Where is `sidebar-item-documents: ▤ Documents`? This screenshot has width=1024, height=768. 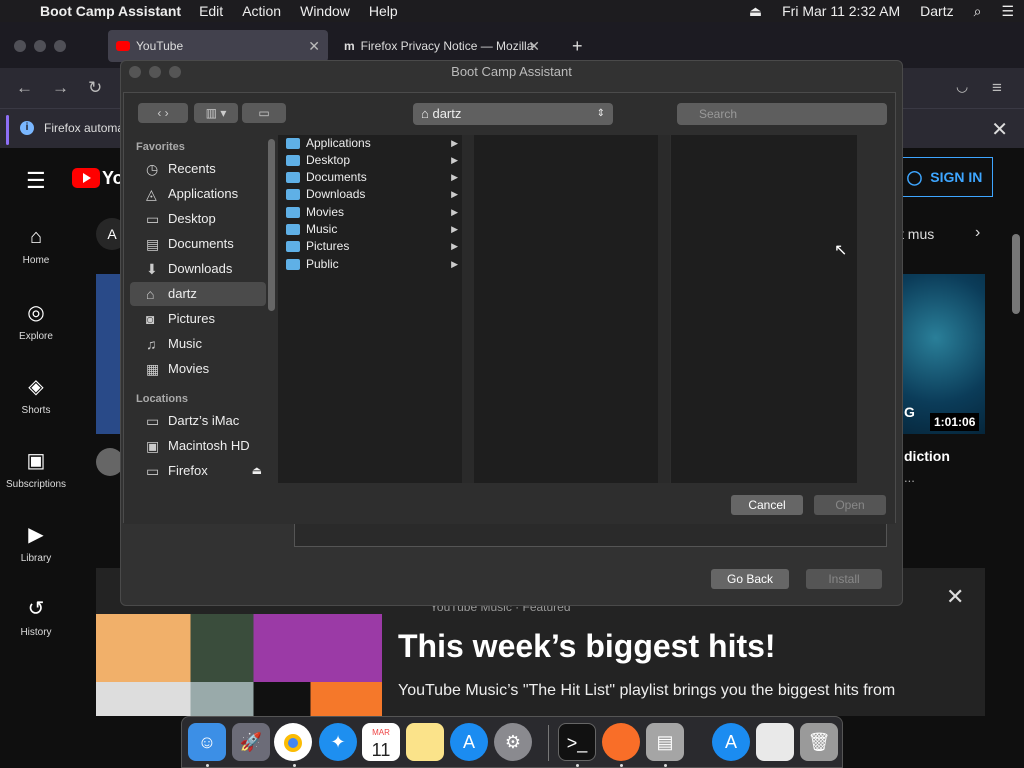
sidebar-item-documents: ▤ Documents is located at coordinates (198, 244).